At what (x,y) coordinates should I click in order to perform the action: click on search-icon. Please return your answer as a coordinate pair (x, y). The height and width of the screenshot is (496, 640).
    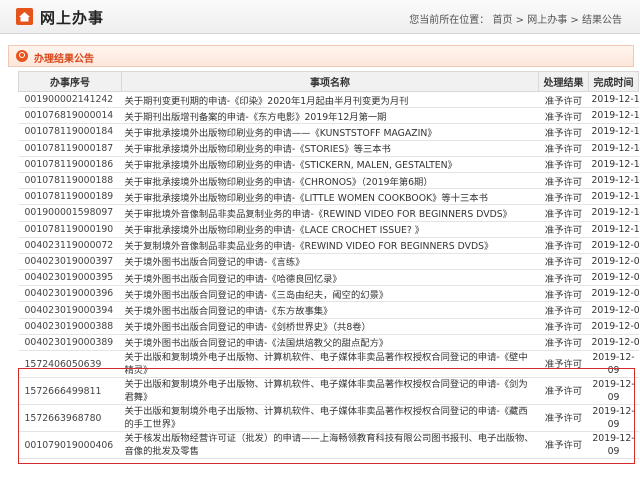
    Looking at the image, I should click on (22, 56).